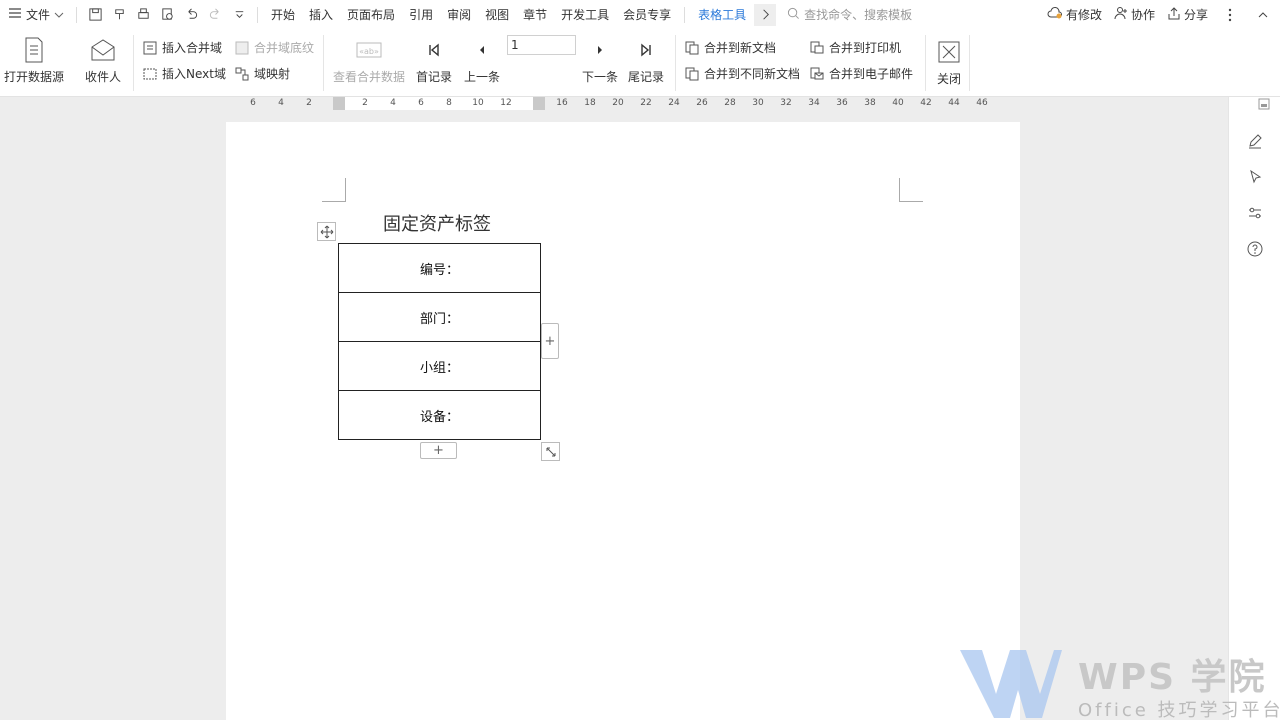 This screenshot has height=720, width=1280. Describe the element at coordinates (1264, 104) in the screenshot. I see `panel-toggle-icon` at that location.